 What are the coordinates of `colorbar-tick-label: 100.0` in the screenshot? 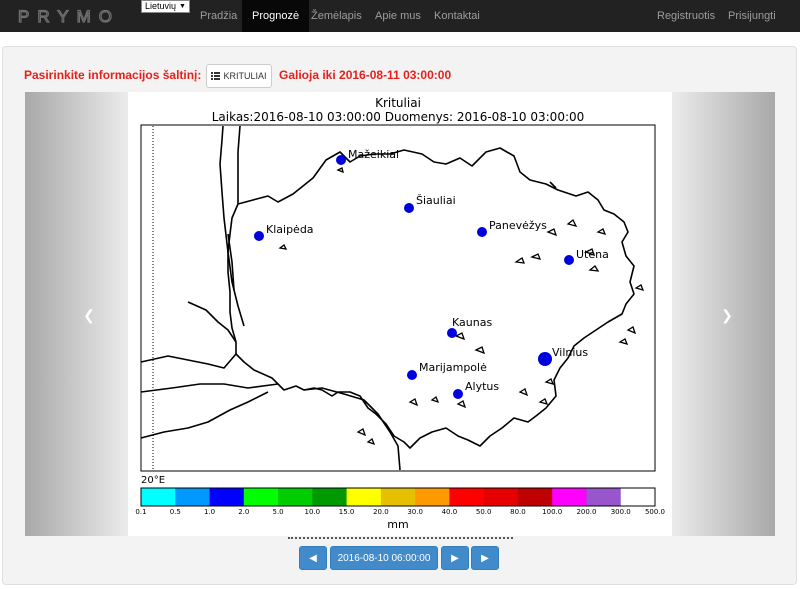 It's located at (552, 512).